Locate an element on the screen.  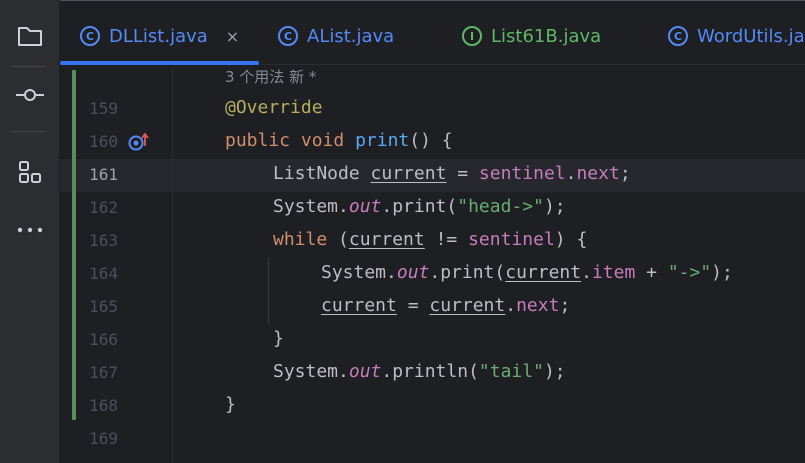
code-line-161: ListNode current = sentinel.next; is located at coordinates (452, 173).